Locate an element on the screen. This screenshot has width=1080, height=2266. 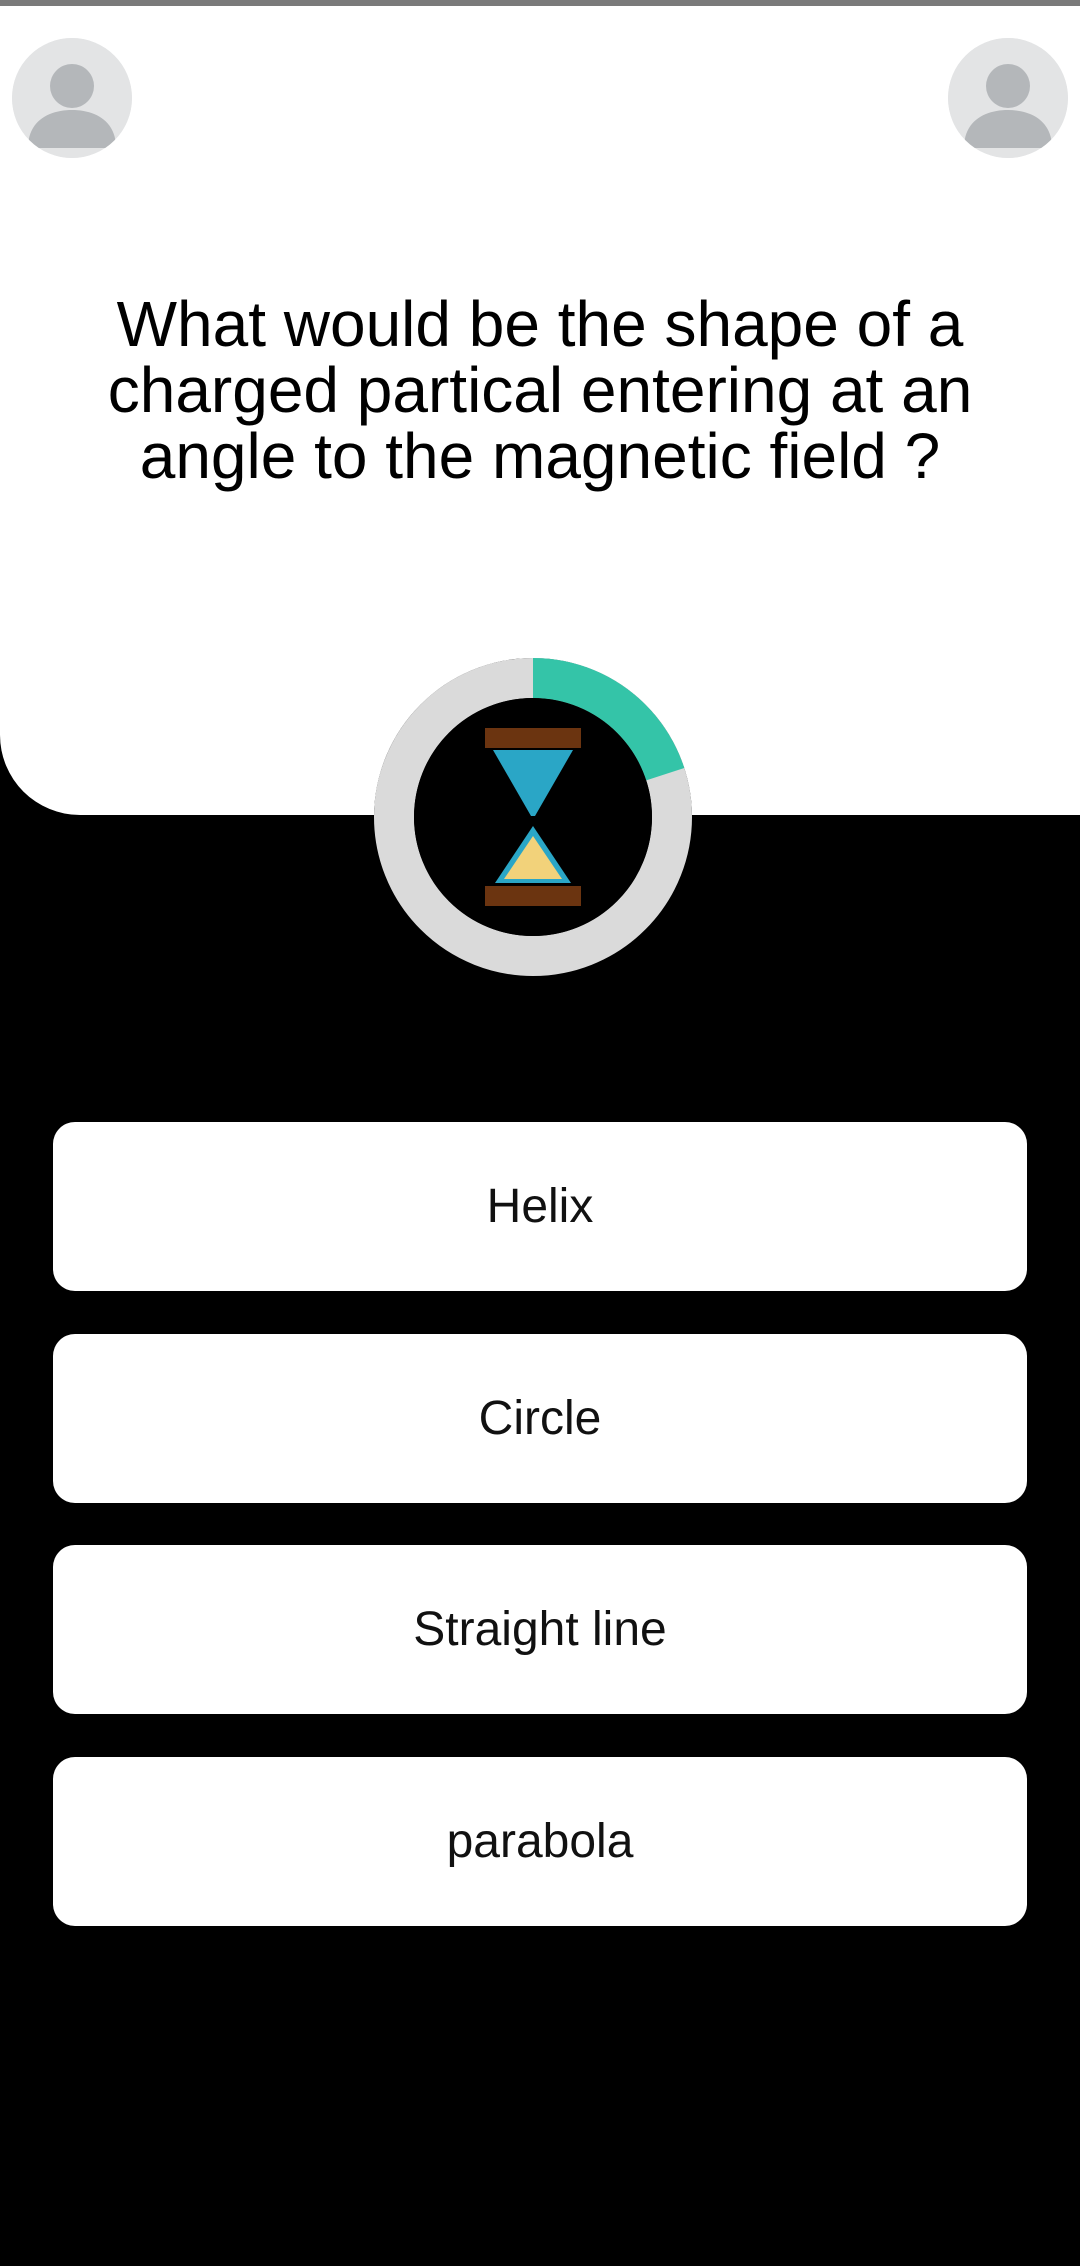
answer-label: Circle is located at coordinates (540, 1418).